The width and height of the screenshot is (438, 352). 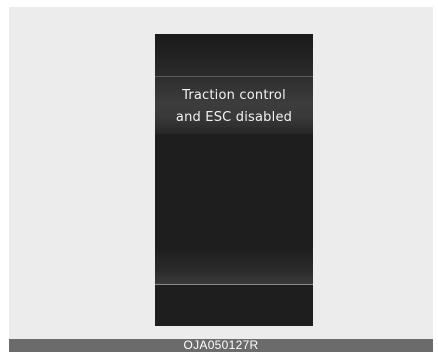 I want to click on figure-code: OJA050127R, so click(x=221, y=345).